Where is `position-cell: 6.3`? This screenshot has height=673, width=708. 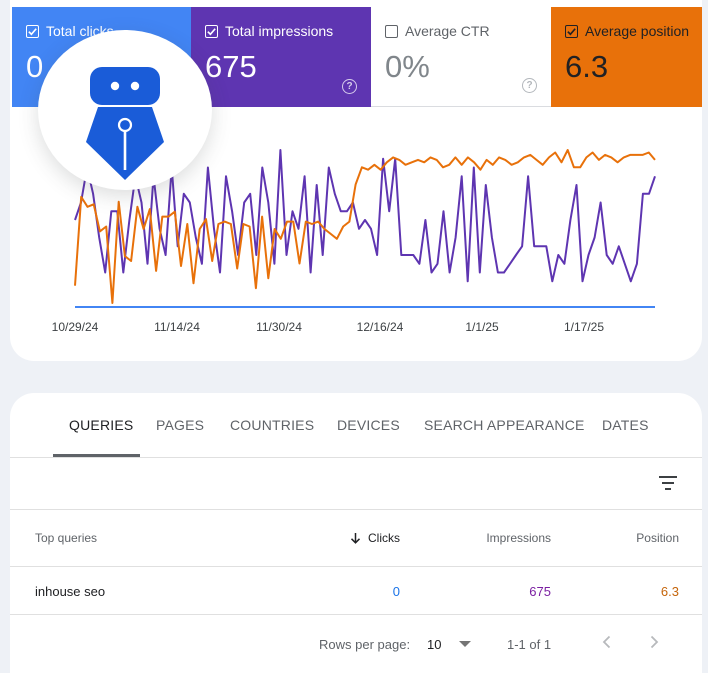
position-cell: 6.3 is located at coordinates (669, 591).